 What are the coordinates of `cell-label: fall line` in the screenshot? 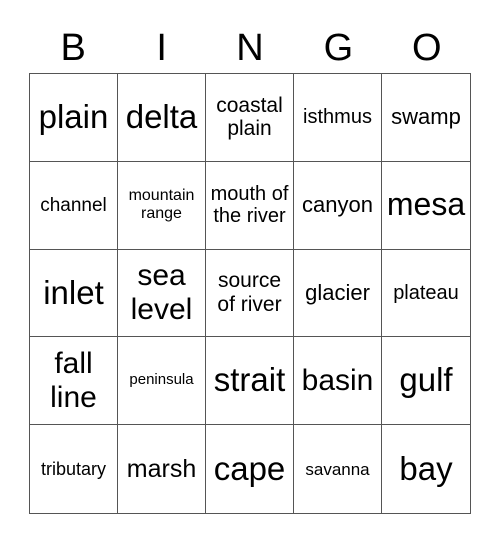 It's located at (73, 380).